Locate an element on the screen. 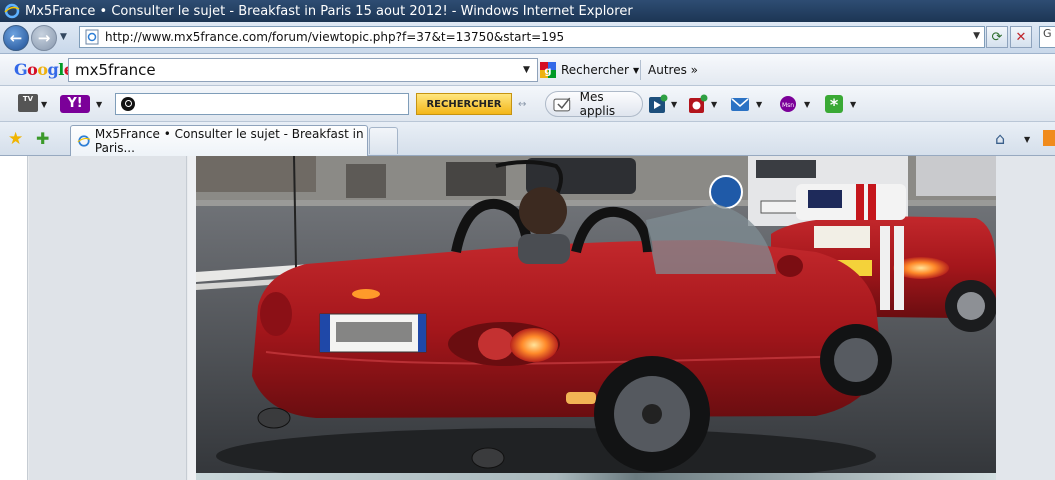 The height and width of the screenshot is (480, 1055). license-plate-text is located at coordinates (374, 332).